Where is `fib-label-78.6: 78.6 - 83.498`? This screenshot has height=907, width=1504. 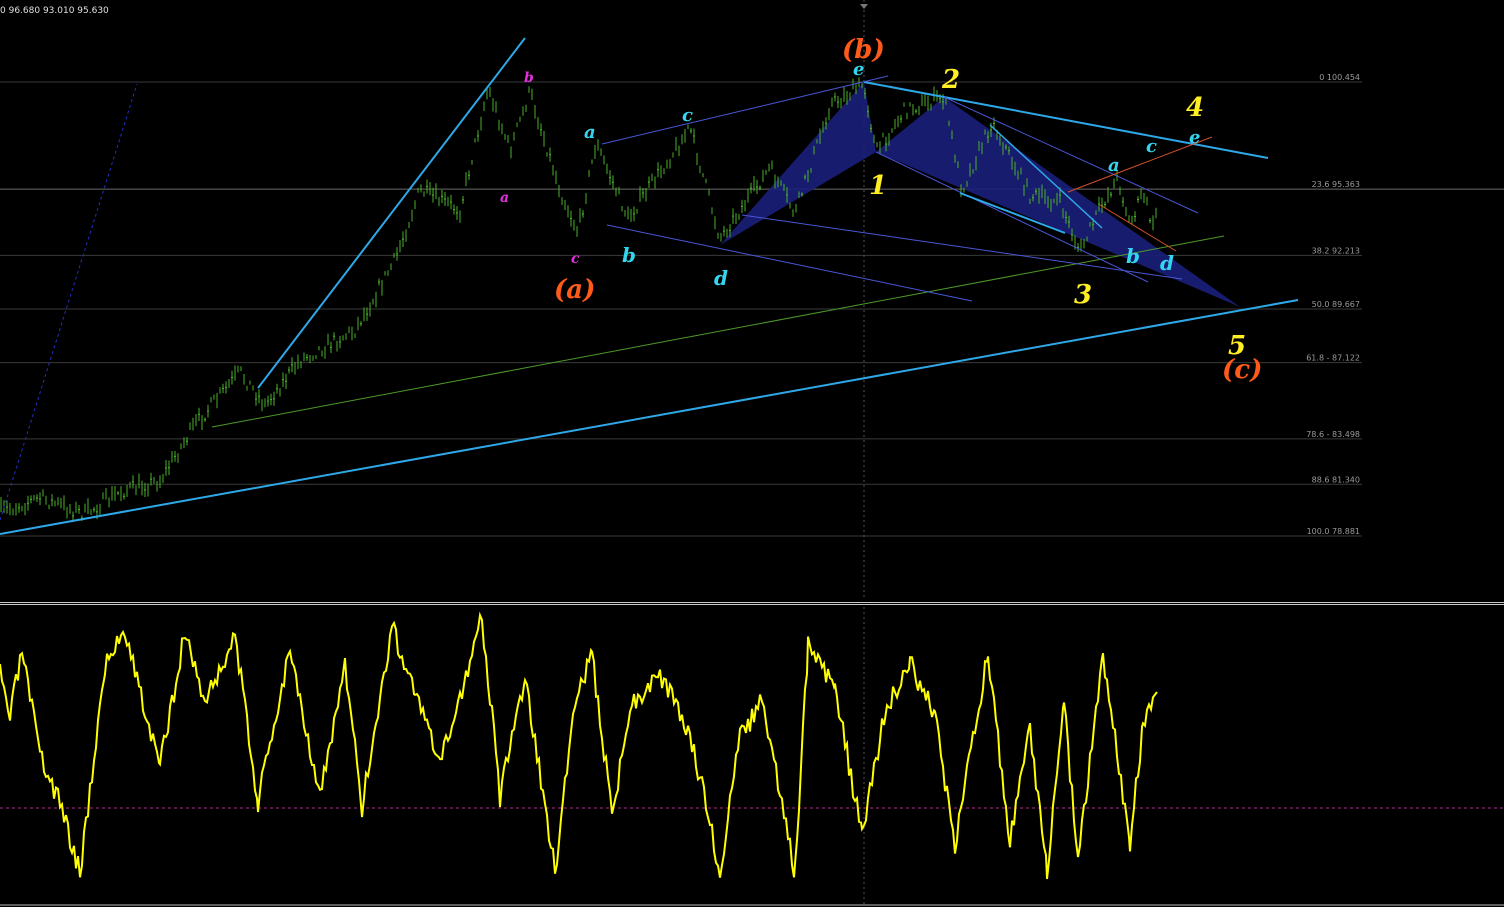
fib-label-78.6: 78.6 - 83.498 is located at coordinates (1333, 434).